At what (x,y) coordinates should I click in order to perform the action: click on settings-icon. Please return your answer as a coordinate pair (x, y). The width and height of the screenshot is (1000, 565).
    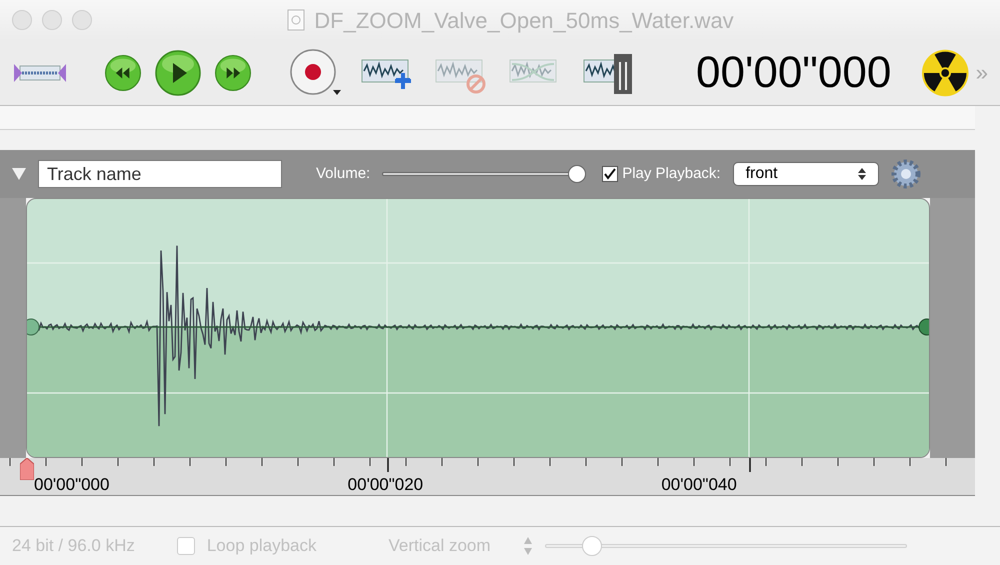
    Looking at the image, I should click on (905, 174).